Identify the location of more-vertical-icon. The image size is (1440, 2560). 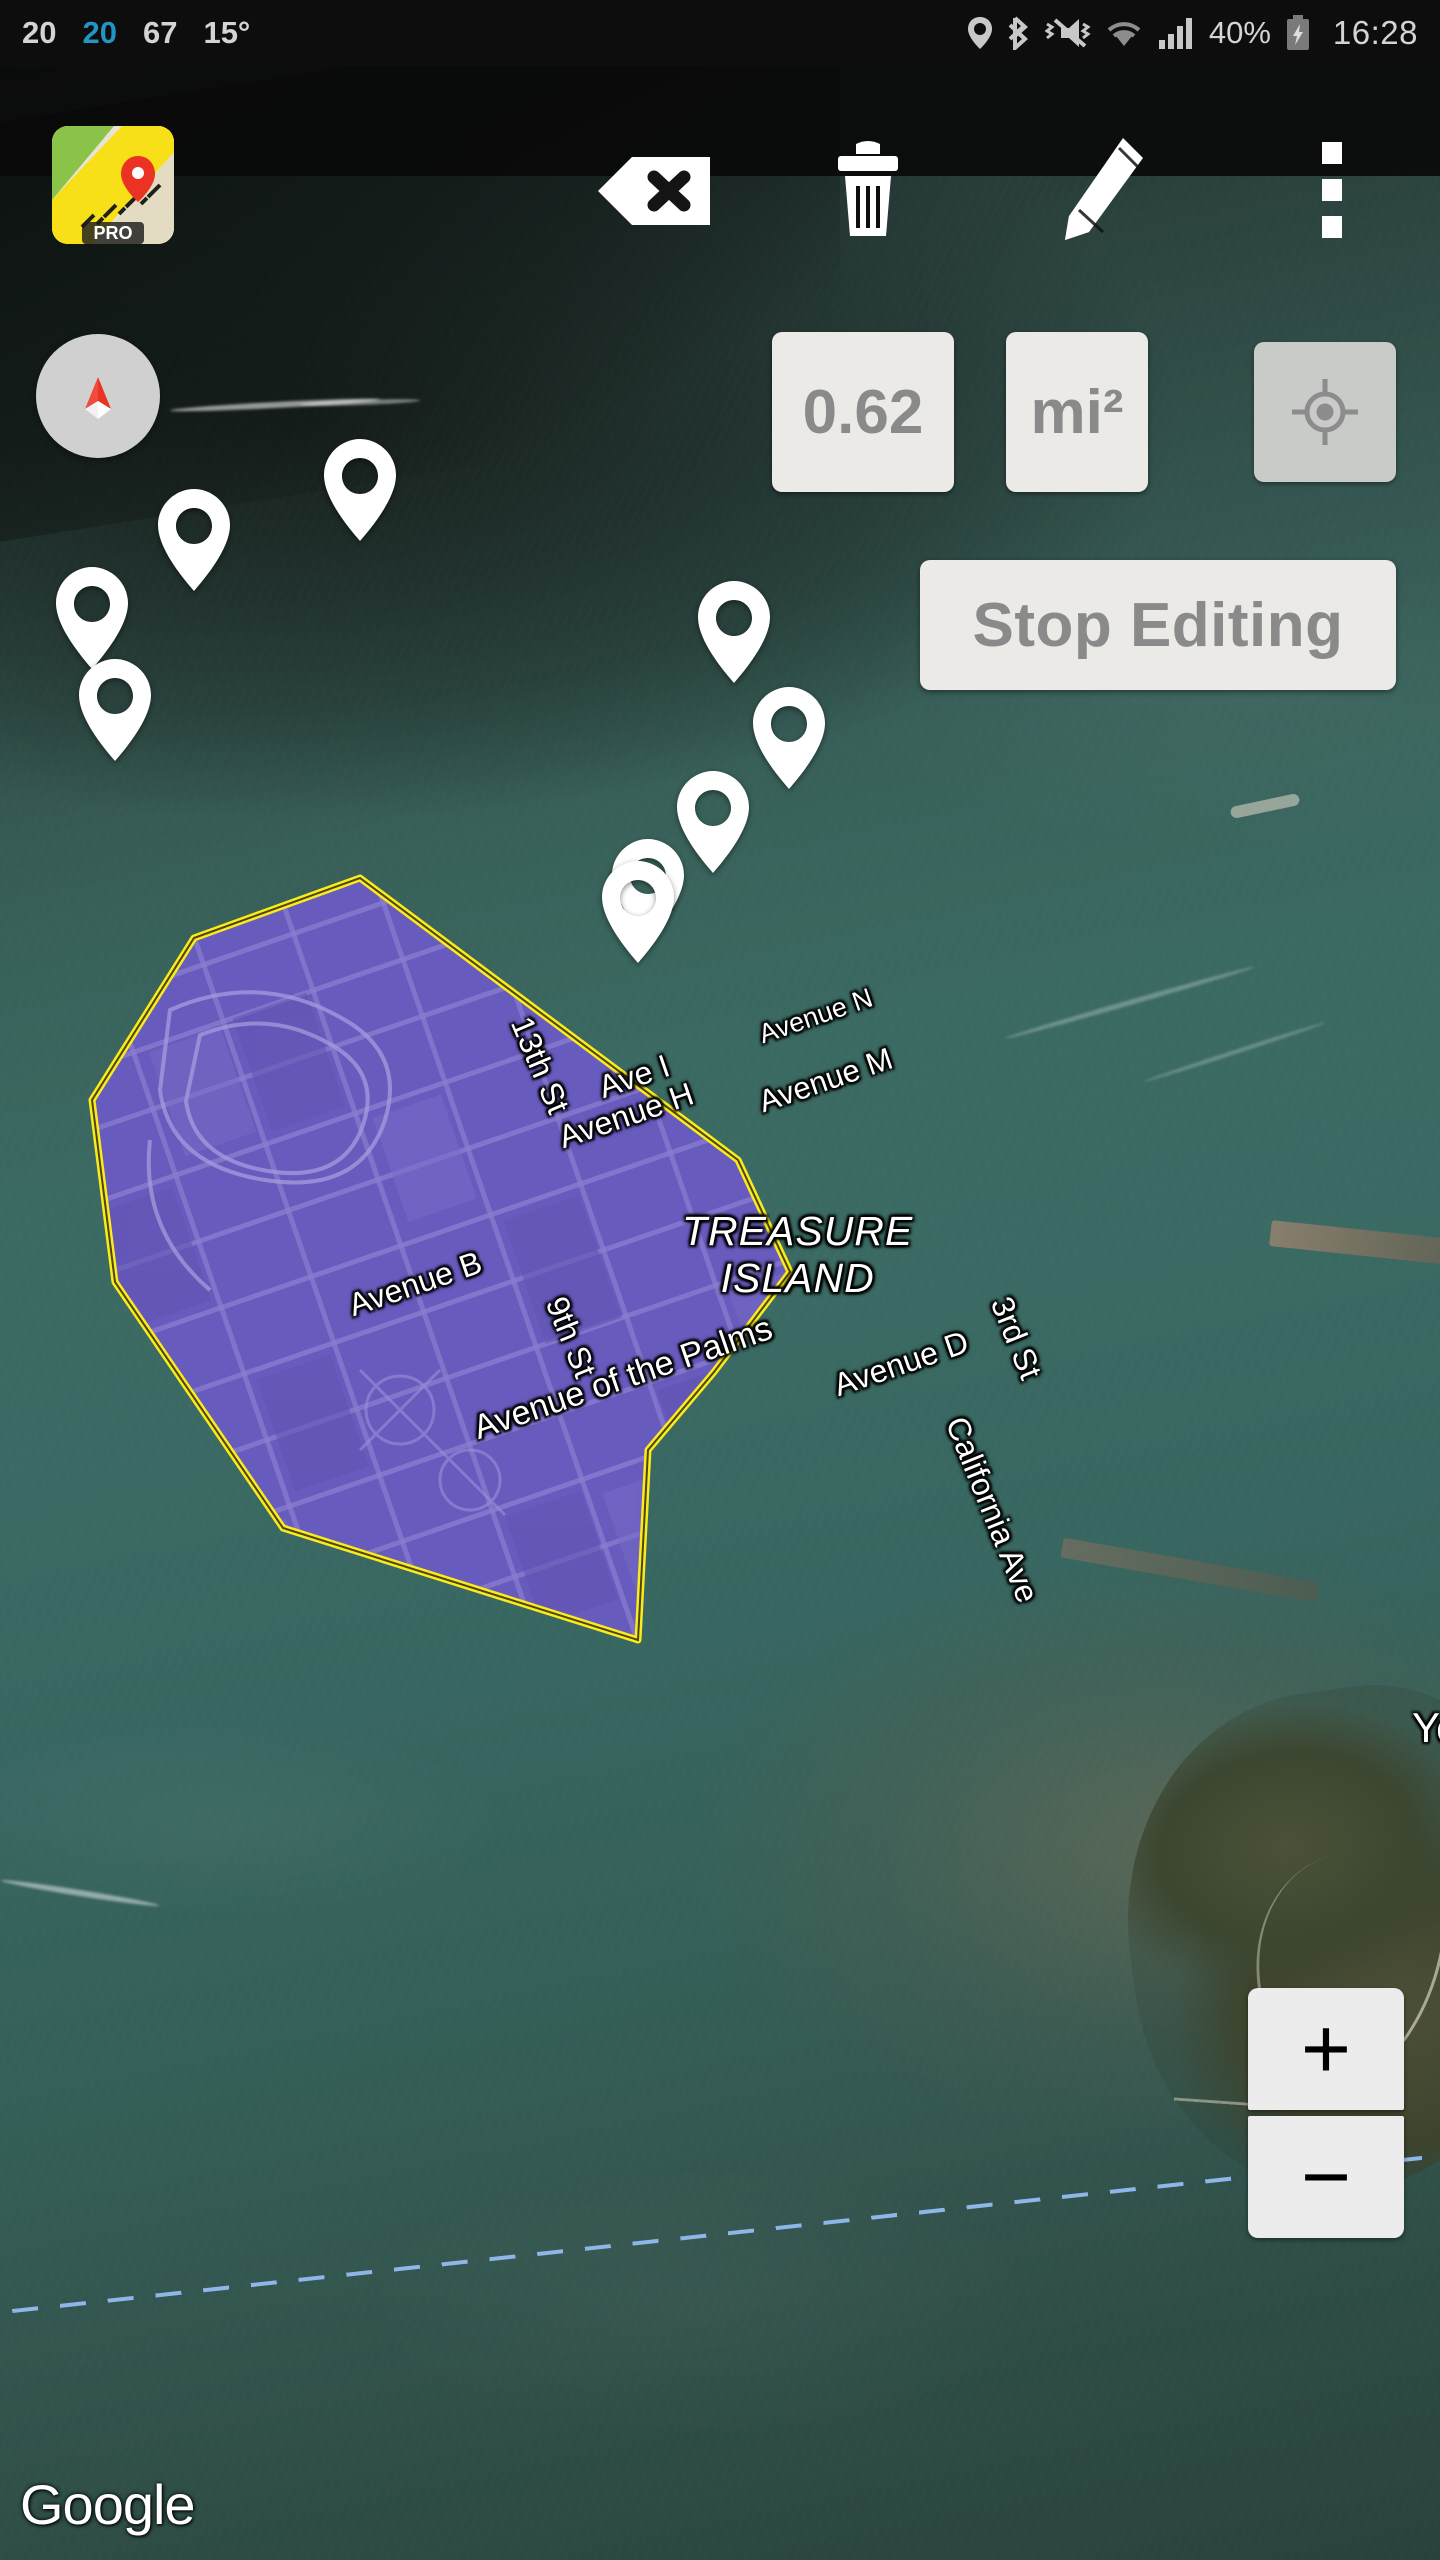
(1332, 190).